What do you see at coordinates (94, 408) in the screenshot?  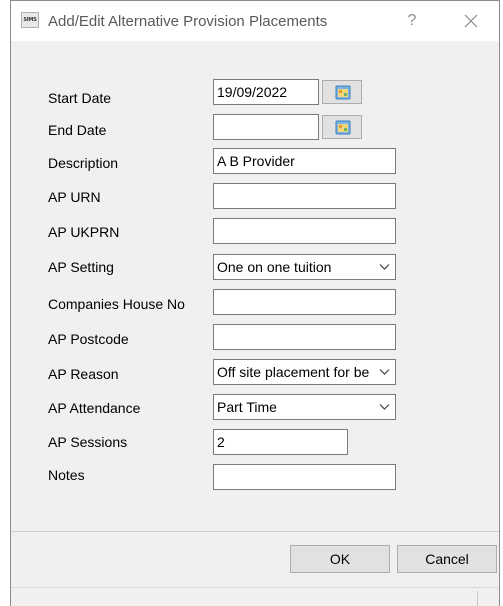 I see `ap-attendance-label: AP Attendance` at bounding box center [94, 408].